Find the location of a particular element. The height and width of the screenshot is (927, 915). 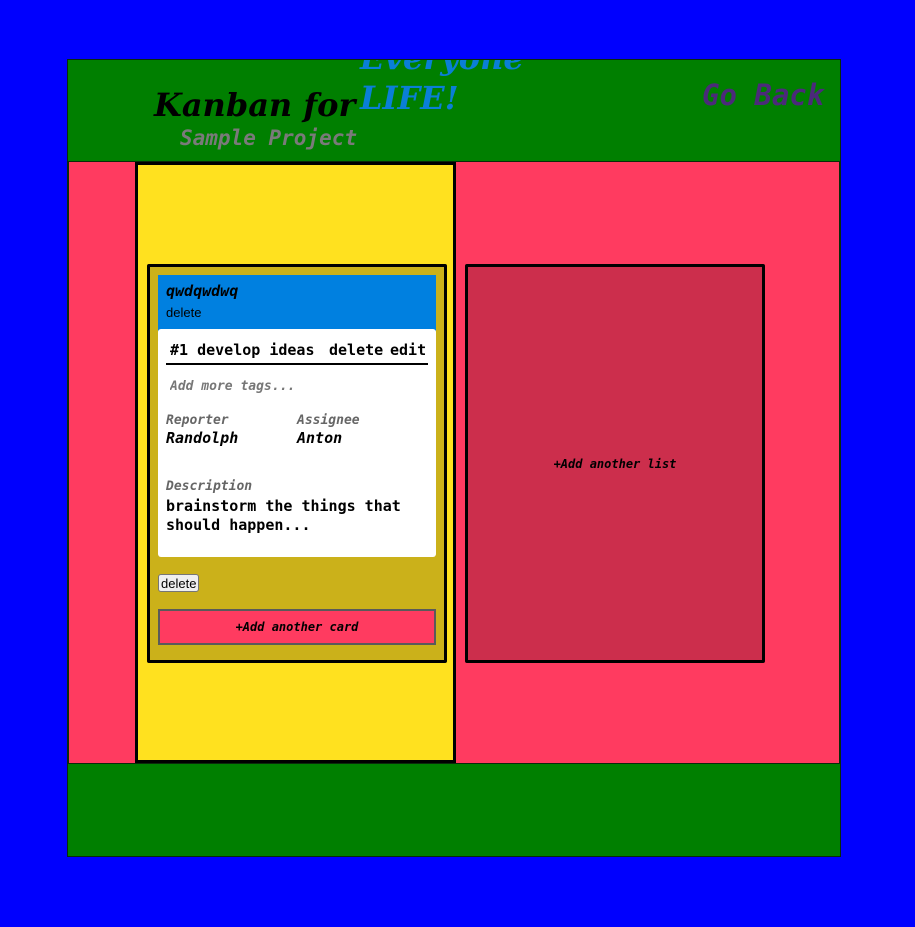

tagline: Everyone LIFE! is located at coordinates (442, 89).